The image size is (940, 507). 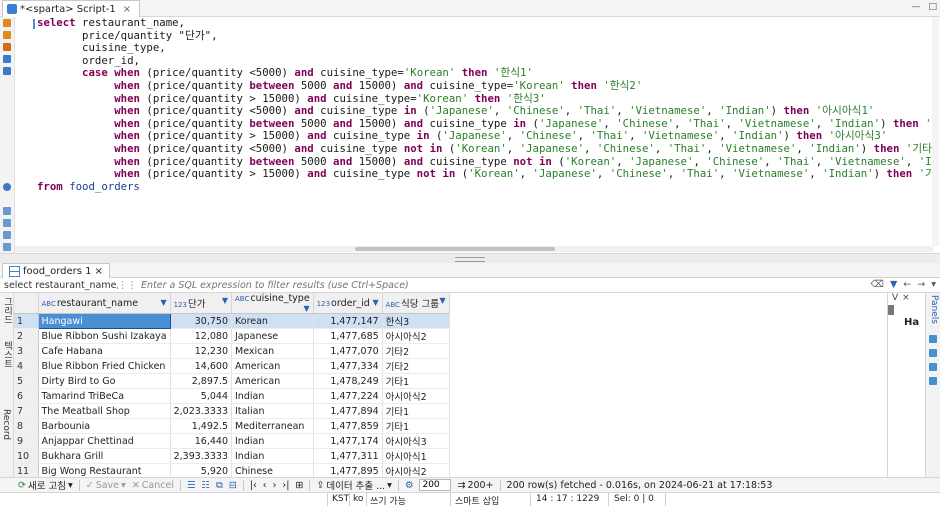 What do you see at coordinates (26, 441) in the screenshot?
I see `row-number-cell: 9` at bounding box center [26, 441].